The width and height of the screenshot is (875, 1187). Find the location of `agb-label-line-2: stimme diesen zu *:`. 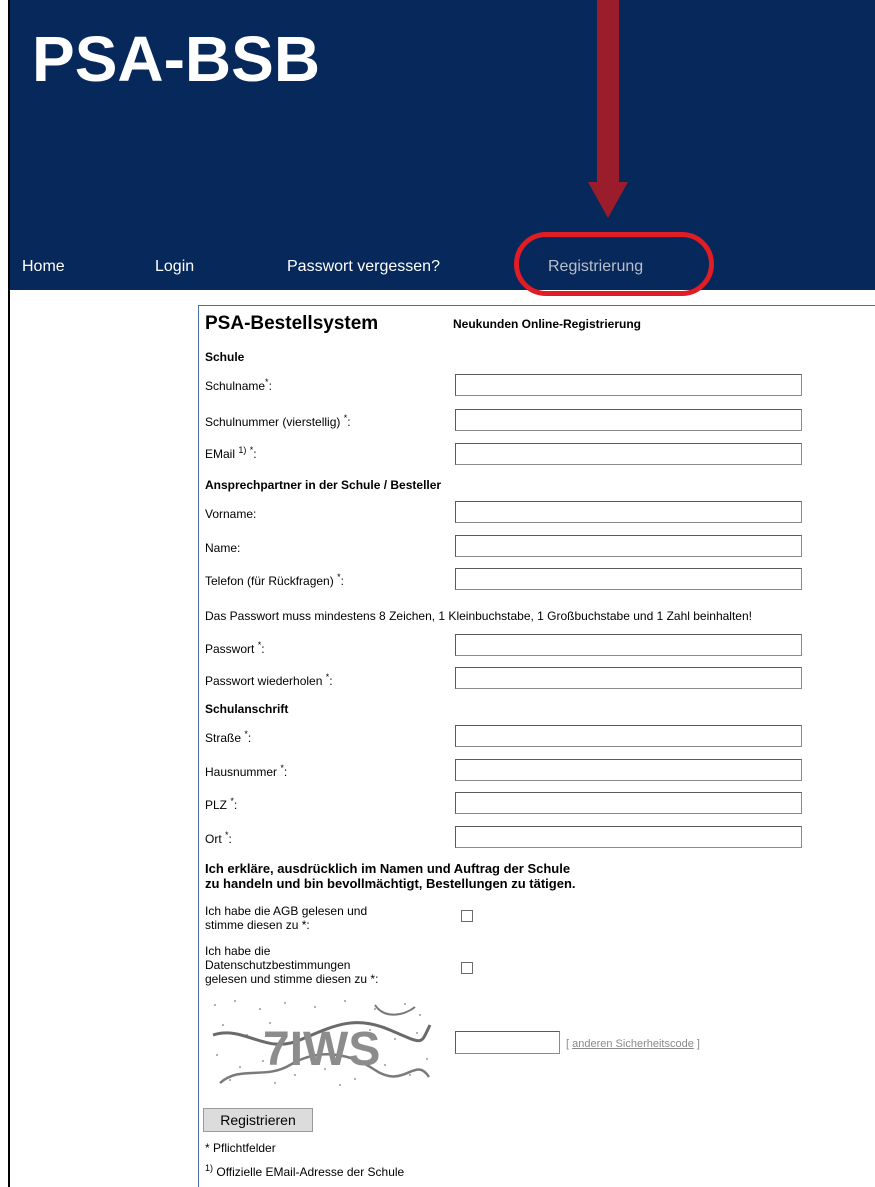

agb-label-line-2: stimme diesen zu *: is located at coordinates (257, 925).